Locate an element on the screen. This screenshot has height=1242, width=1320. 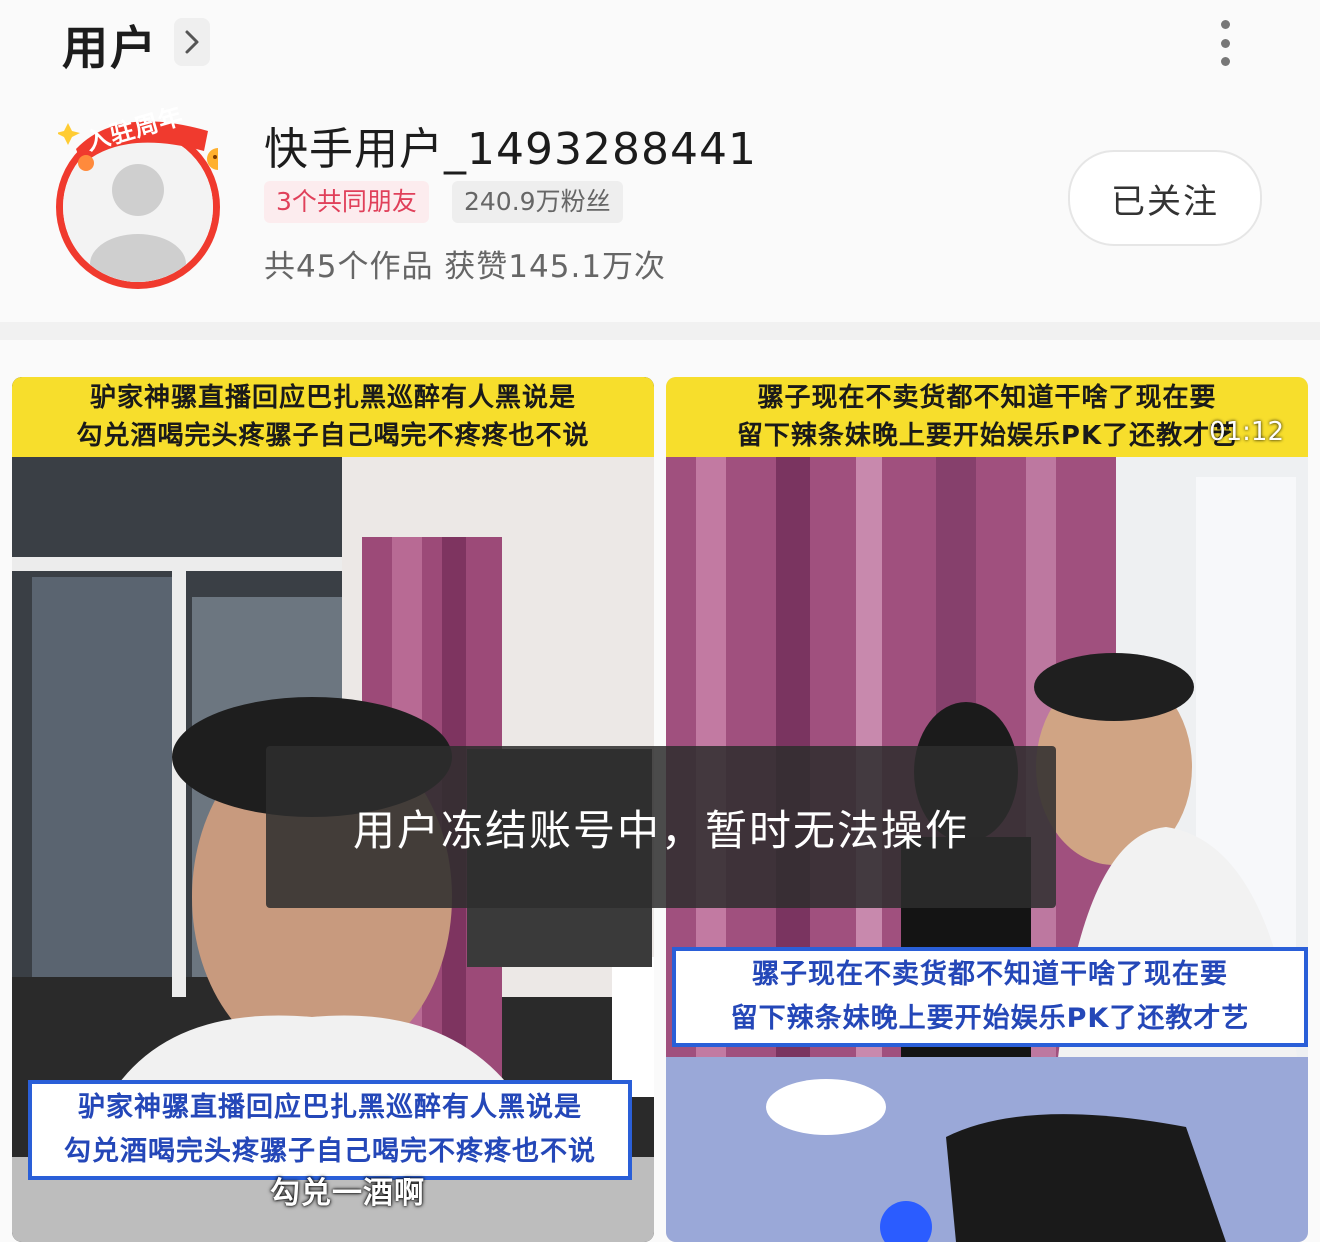
more-vertical-icon is located at coordinates (1225, 43).